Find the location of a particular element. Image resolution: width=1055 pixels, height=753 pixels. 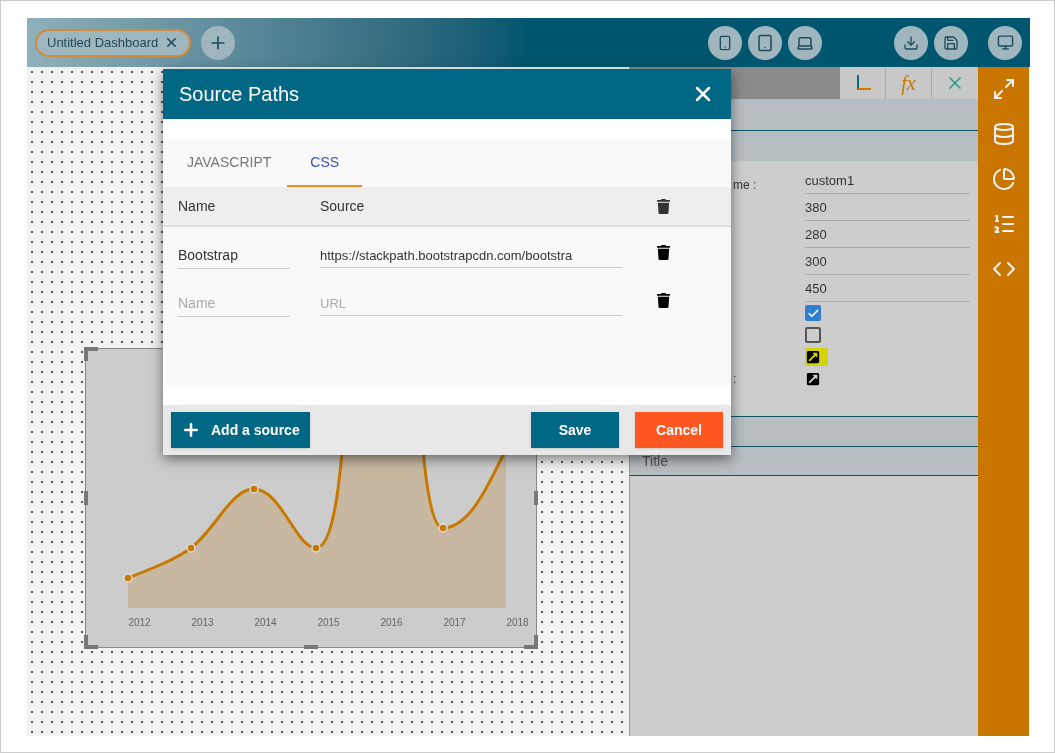

phone-icon is located at coordinates (725, 42).